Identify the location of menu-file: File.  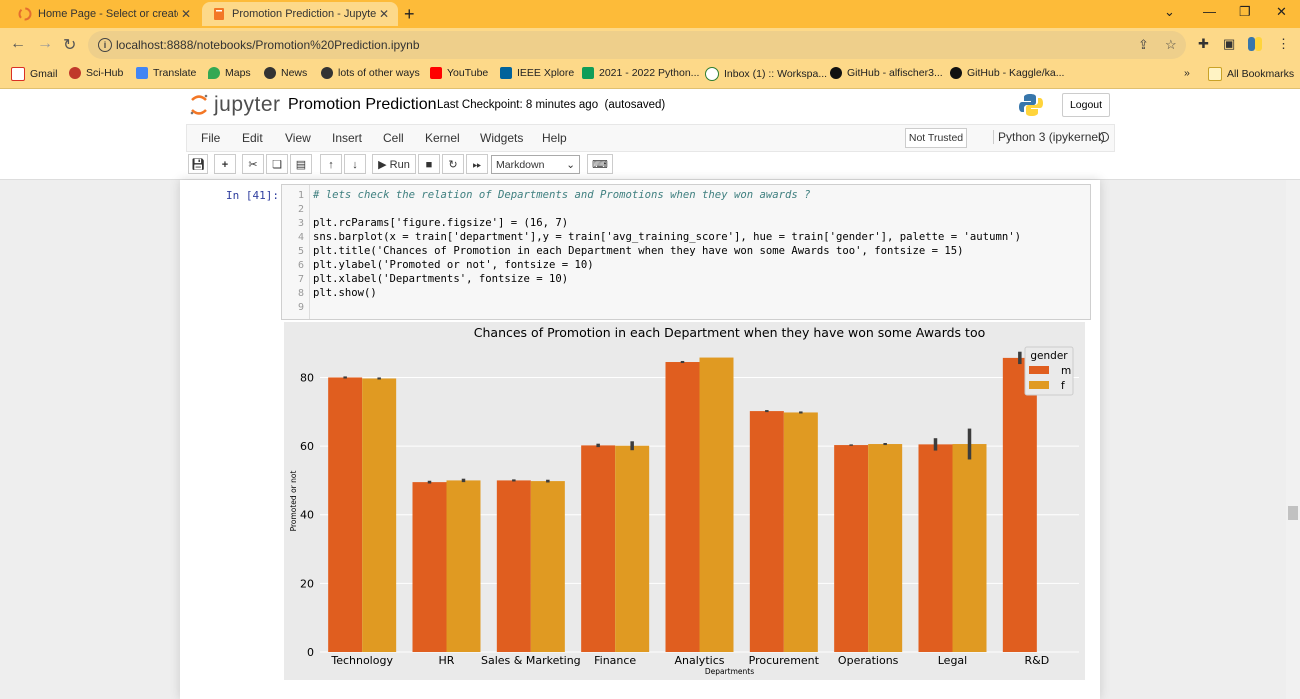
(210, 138).